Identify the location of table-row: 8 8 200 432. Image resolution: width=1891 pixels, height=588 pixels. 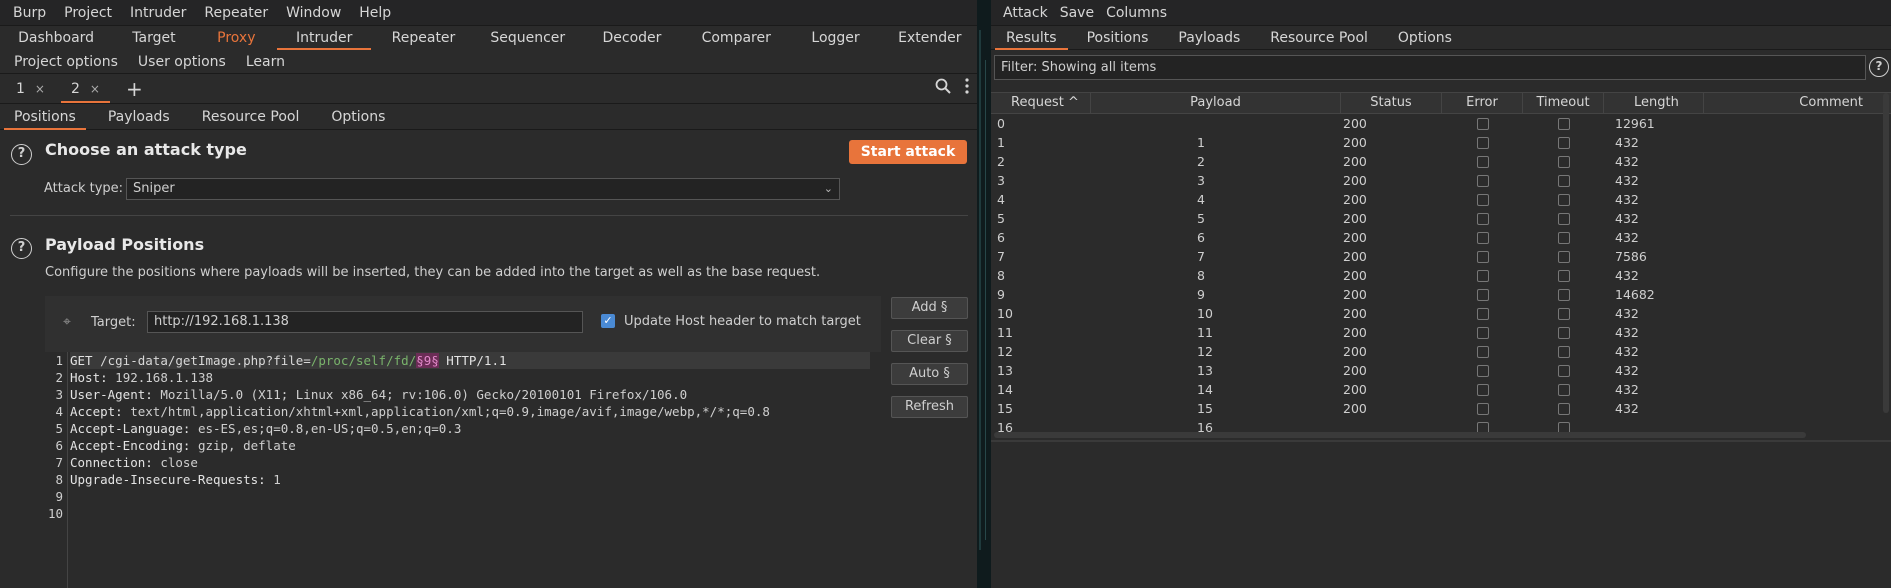
(1441, 275).